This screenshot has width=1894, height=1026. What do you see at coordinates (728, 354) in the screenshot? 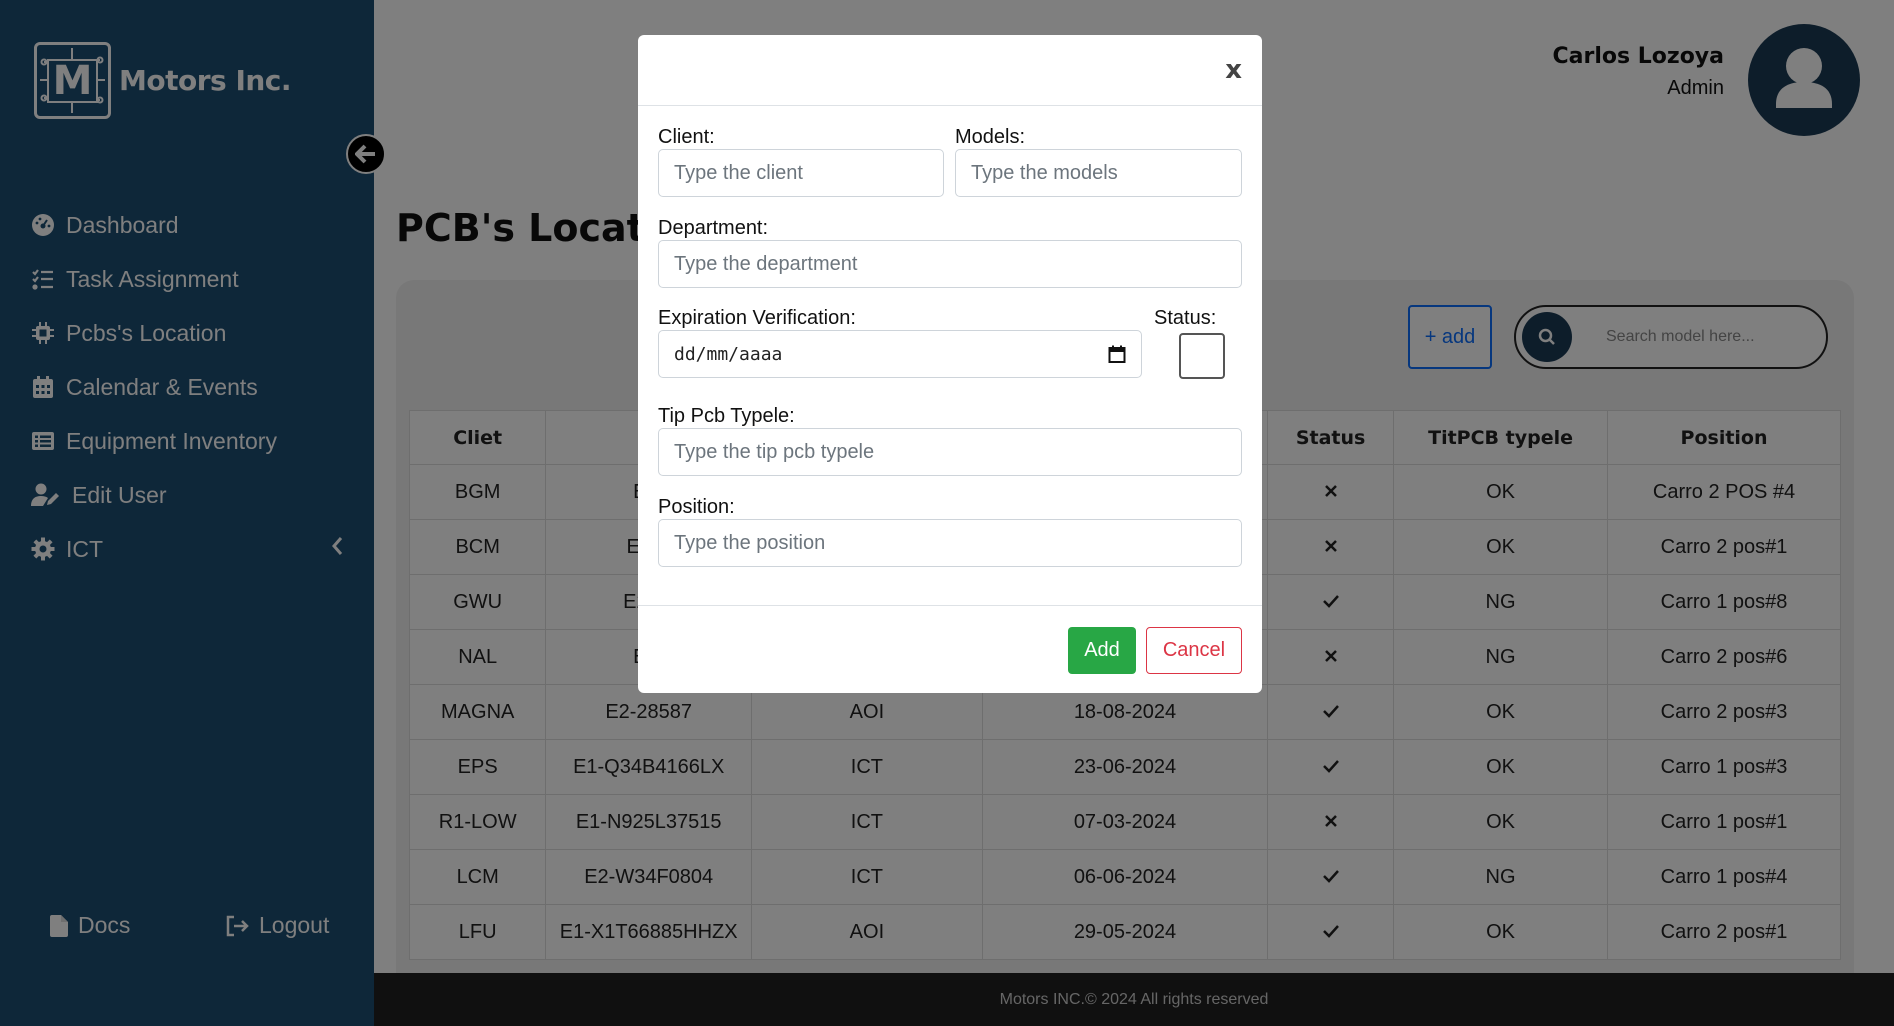
I see `date-value: dd/mm/aaaa` at bounding box center [728, 354].